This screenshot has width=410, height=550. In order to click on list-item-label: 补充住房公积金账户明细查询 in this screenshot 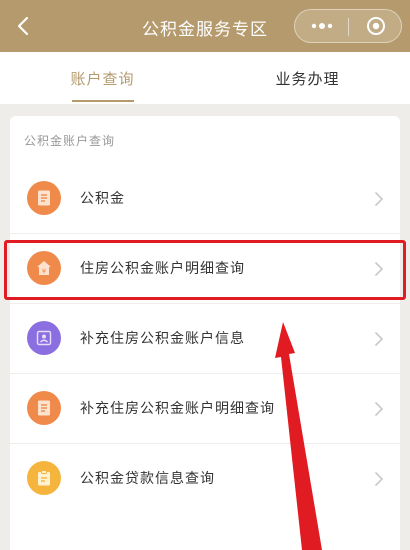, I will do `click(177, 409)`.